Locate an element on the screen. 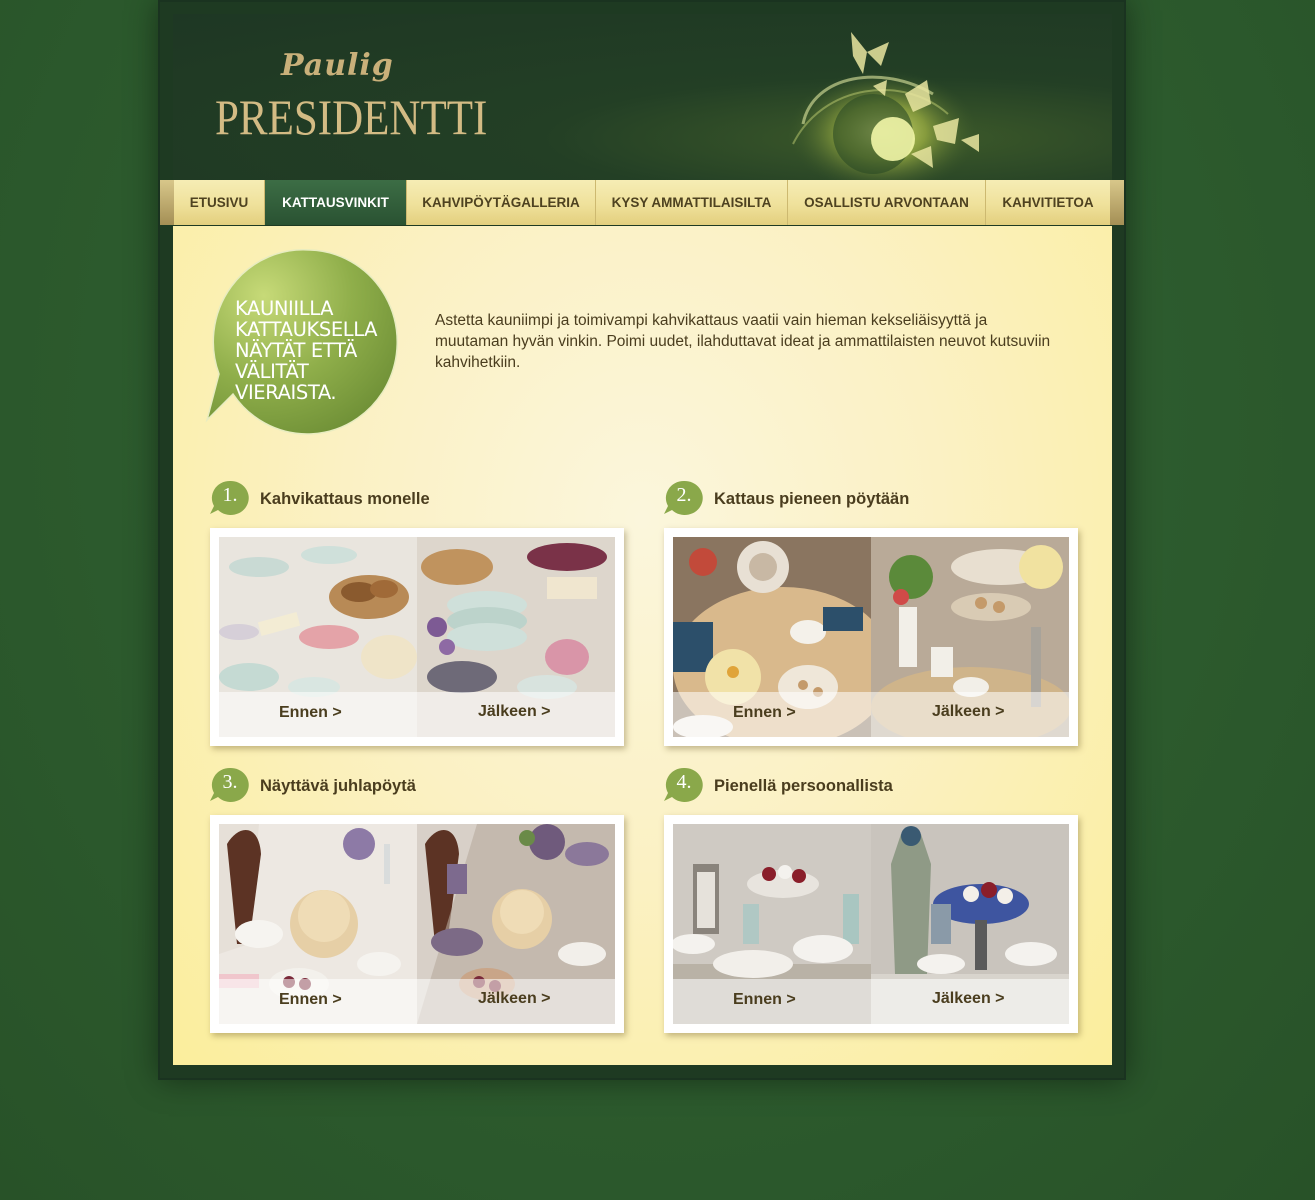  section-3: 3. Näyttävä juhlapöytä Ennen > Jälkeen > is located at coordinates (420, 903).